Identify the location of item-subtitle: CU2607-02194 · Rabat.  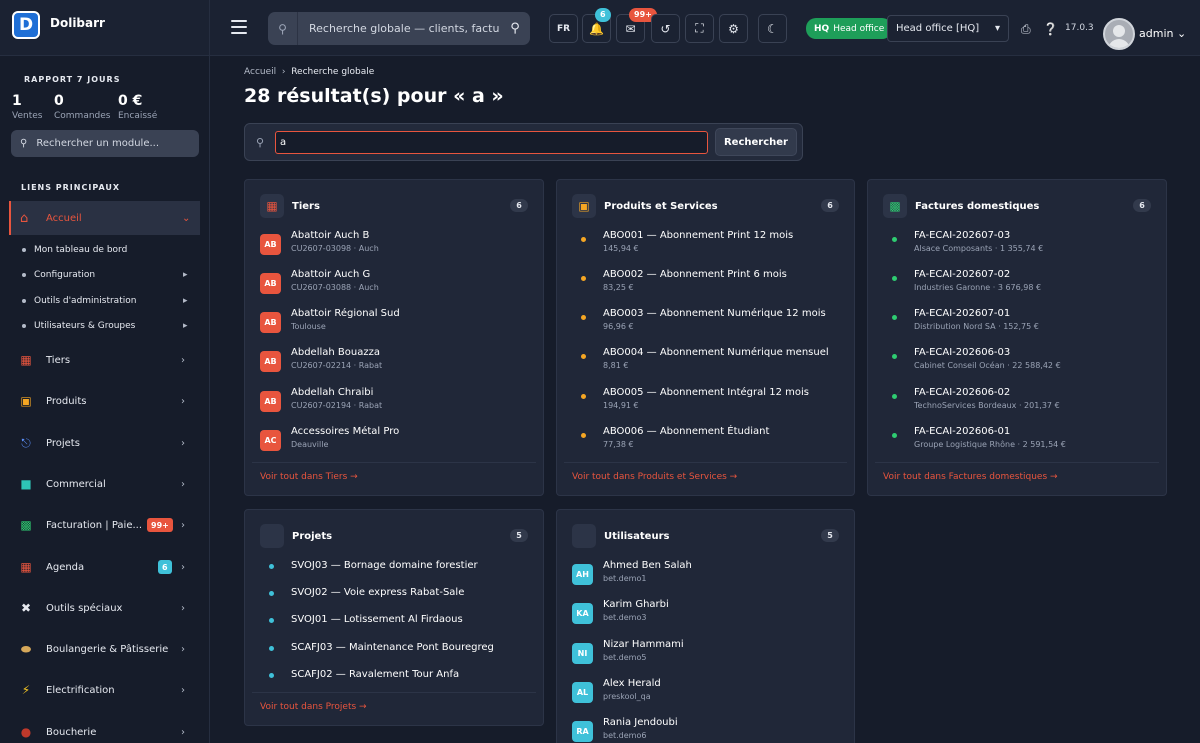
(337, 405).